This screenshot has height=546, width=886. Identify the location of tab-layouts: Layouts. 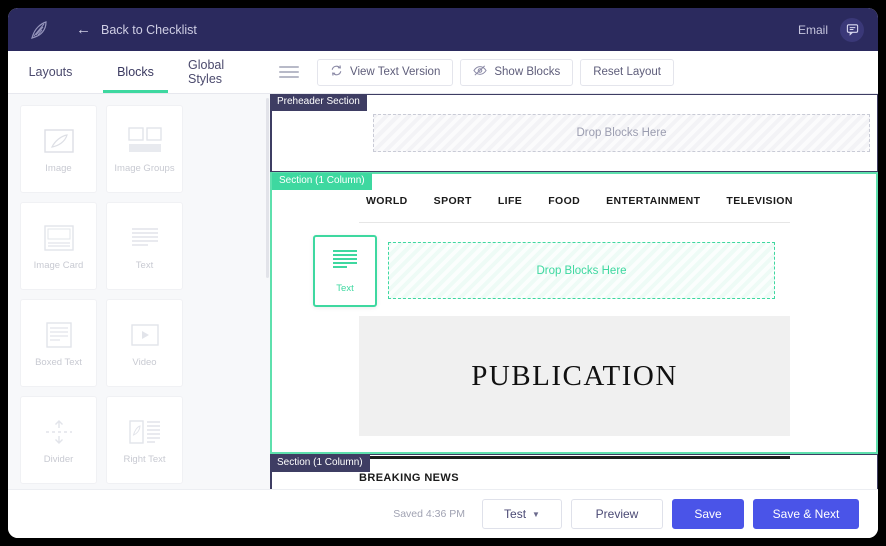
(50, 72).